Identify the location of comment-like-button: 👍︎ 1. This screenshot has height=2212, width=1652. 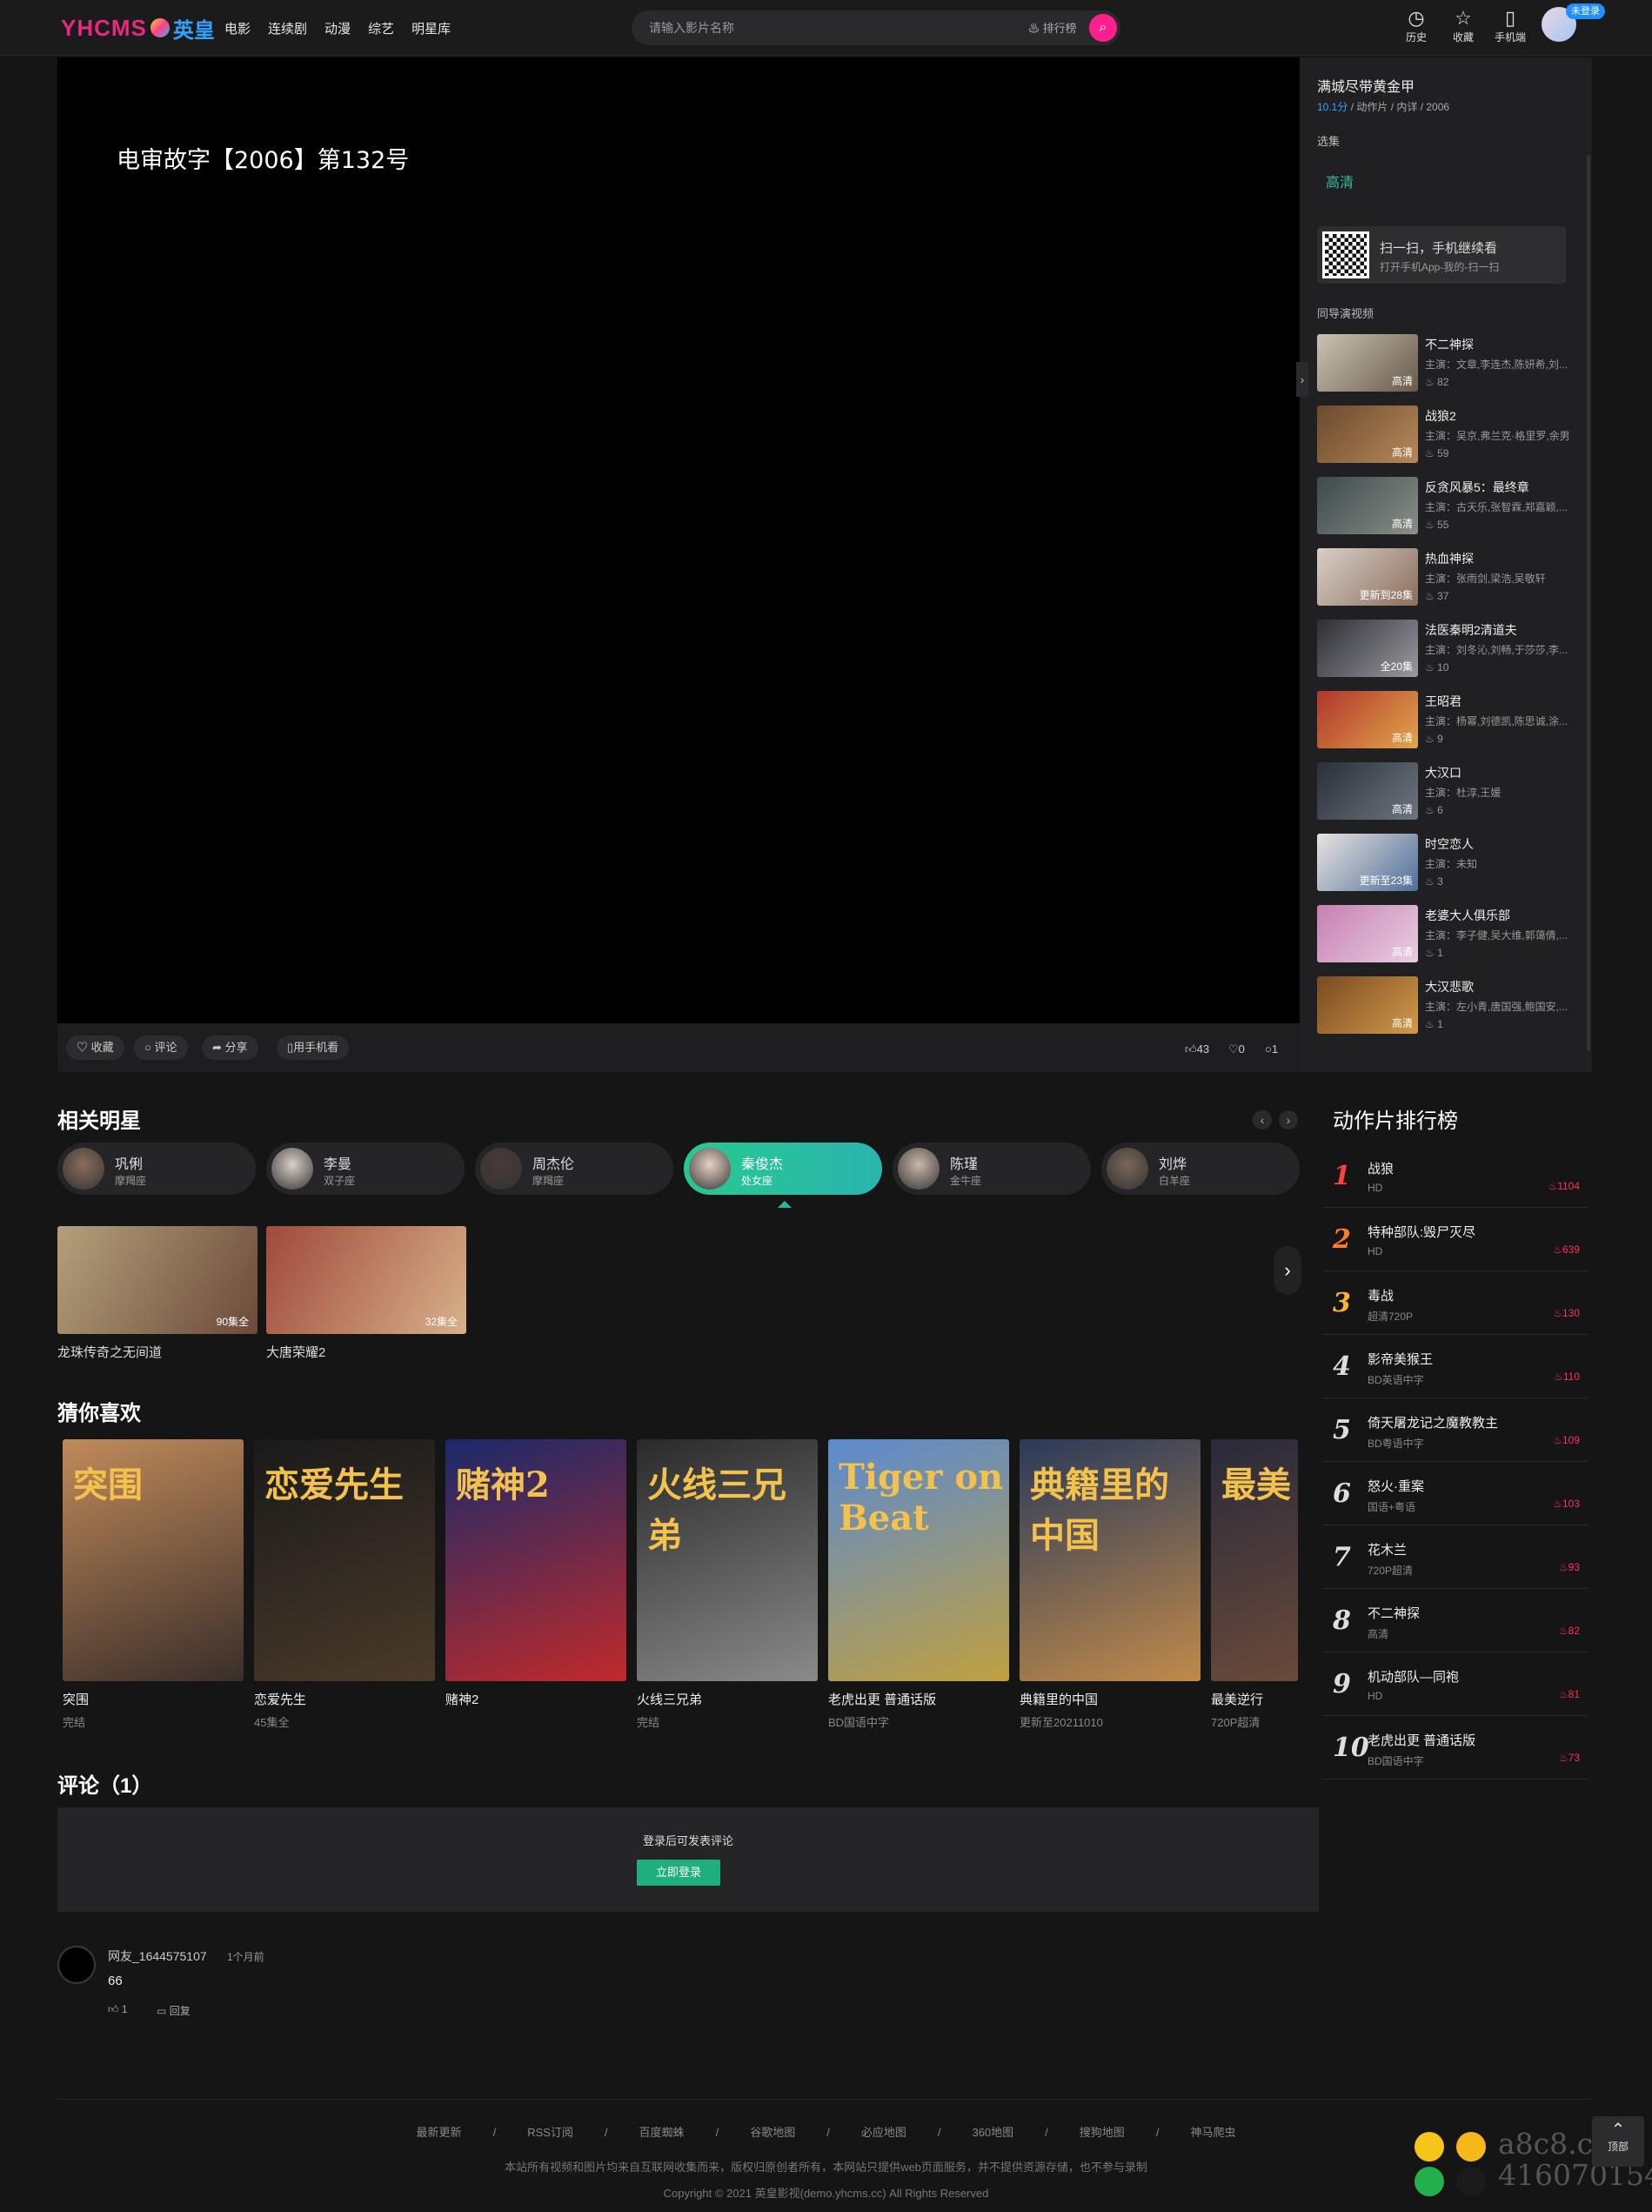
(118, 2009).